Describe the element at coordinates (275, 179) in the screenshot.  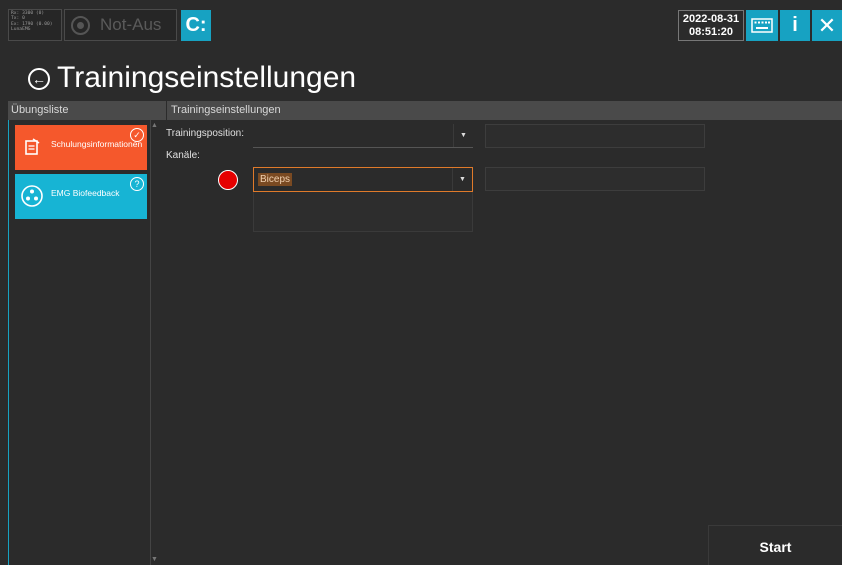
I see `channel-1-value: Biceps` at that location.